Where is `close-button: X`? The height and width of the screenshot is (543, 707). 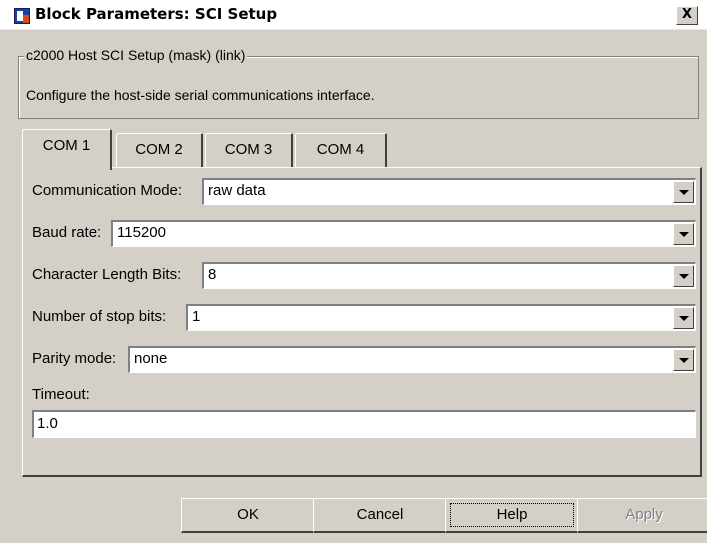 close-button: X is located at coordinates (687, 15).